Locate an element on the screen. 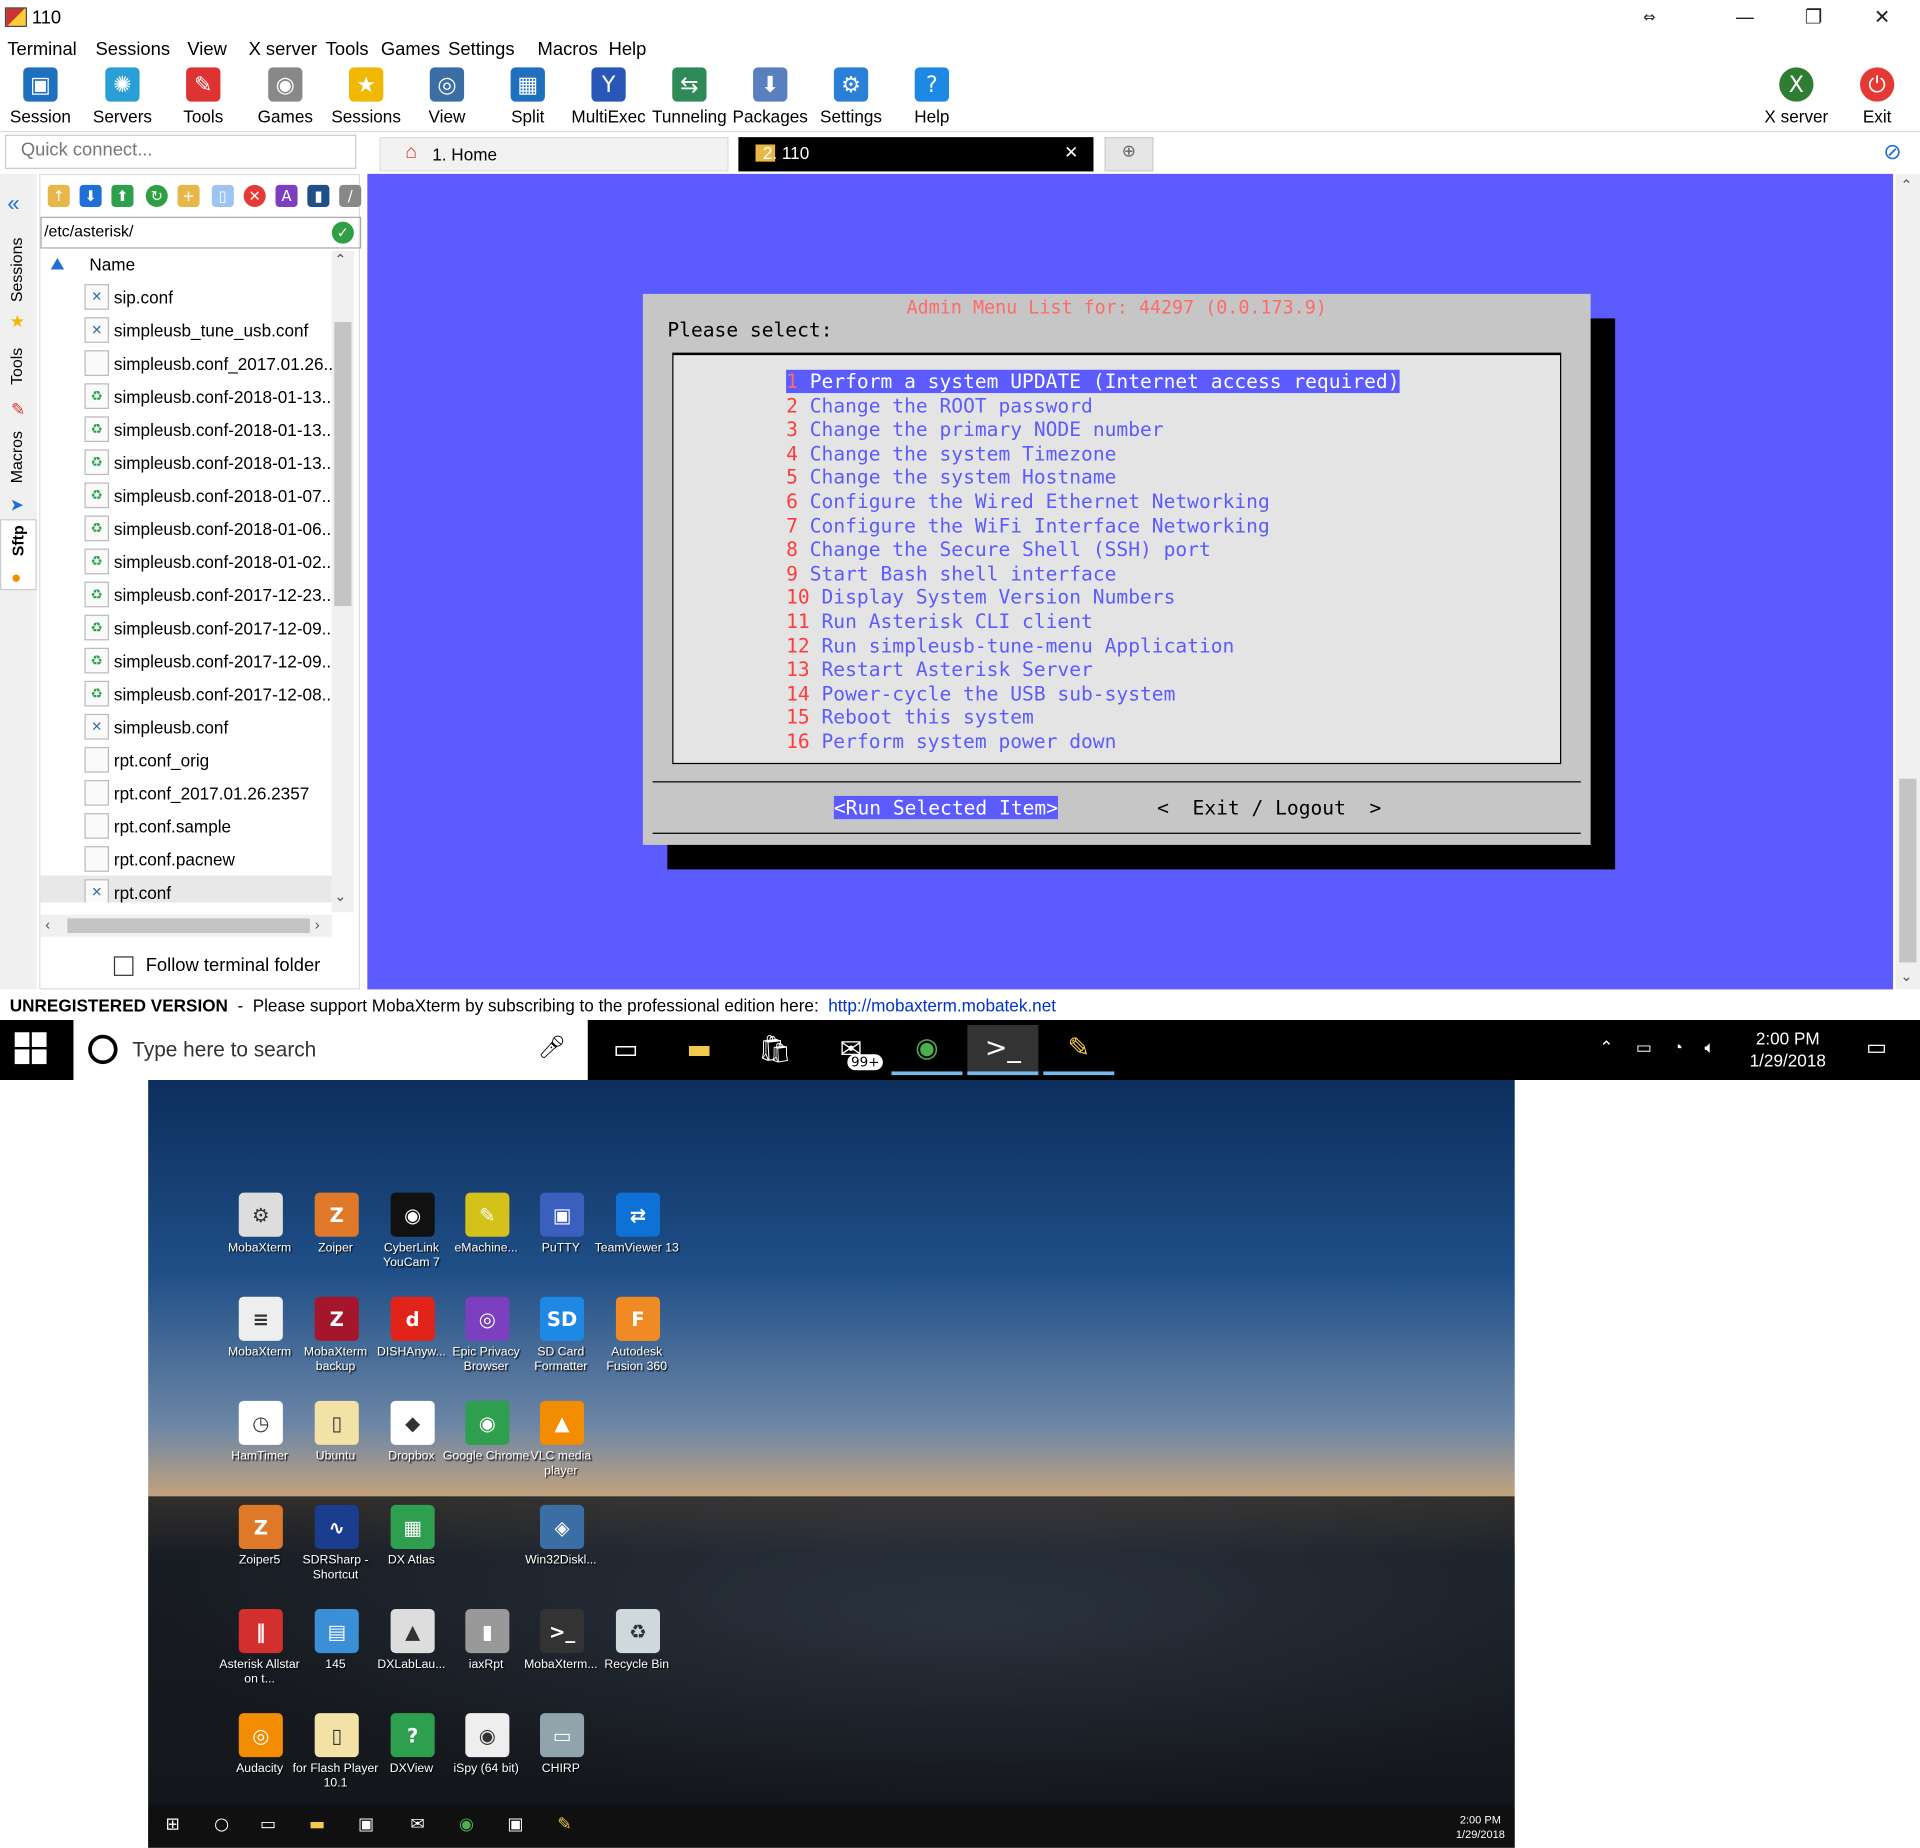 This screenshot has width=1920, height=1848. desktop-icon: ▯ for Flash Player 10.1 is located at coordinates (335, 1757).